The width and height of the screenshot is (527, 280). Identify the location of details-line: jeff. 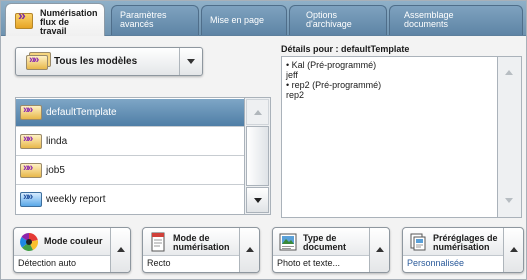
(292, 75).